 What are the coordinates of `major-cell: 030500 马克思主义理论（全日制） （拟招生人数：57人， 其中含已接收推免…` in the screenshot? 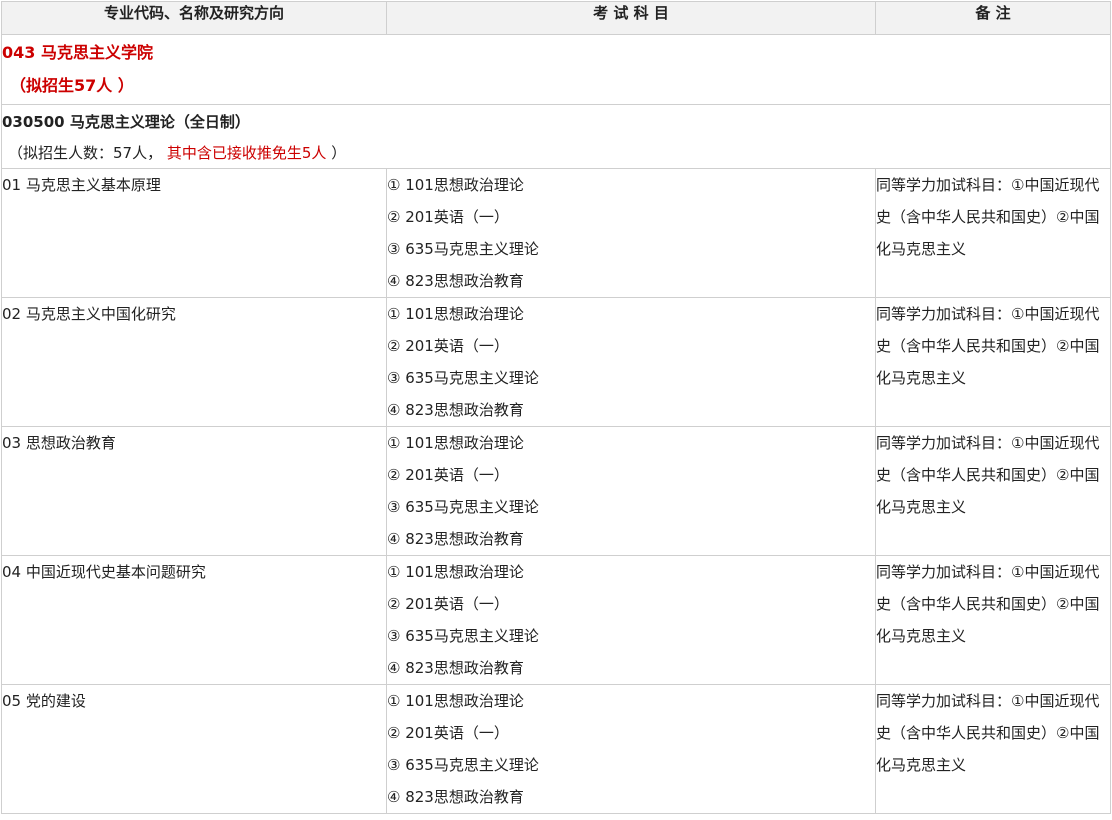 It's located at (556, 136).